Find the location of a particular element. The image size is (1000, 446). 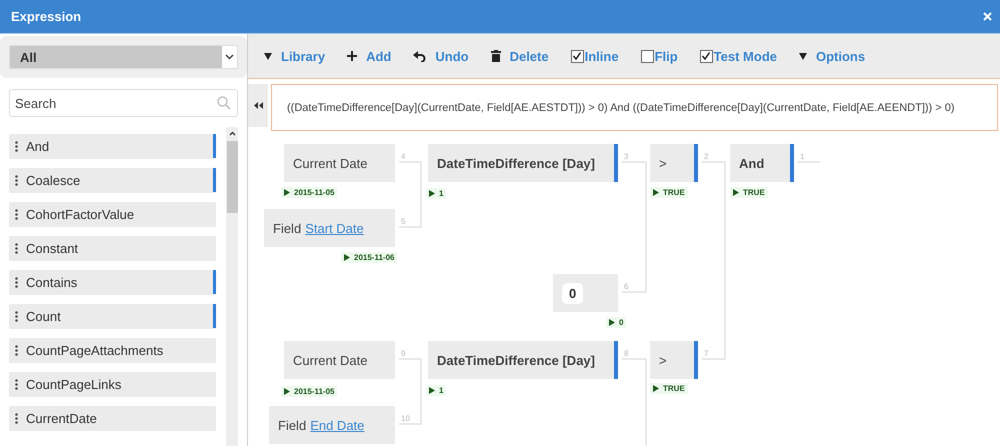

port-number: 4 is located at coordinates (403, 156).